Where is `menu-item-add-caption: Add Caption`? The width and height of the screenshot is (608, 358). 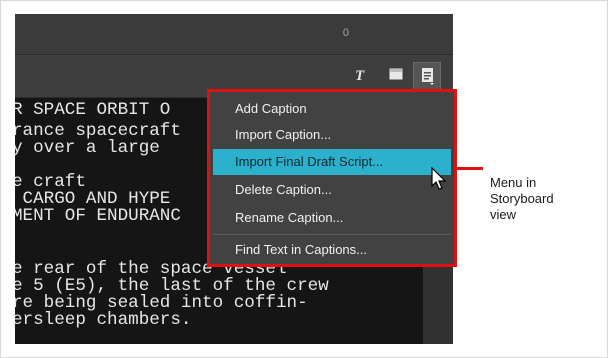 menu-item-add-caption: Add Caption is located at coordinates (332, 109).